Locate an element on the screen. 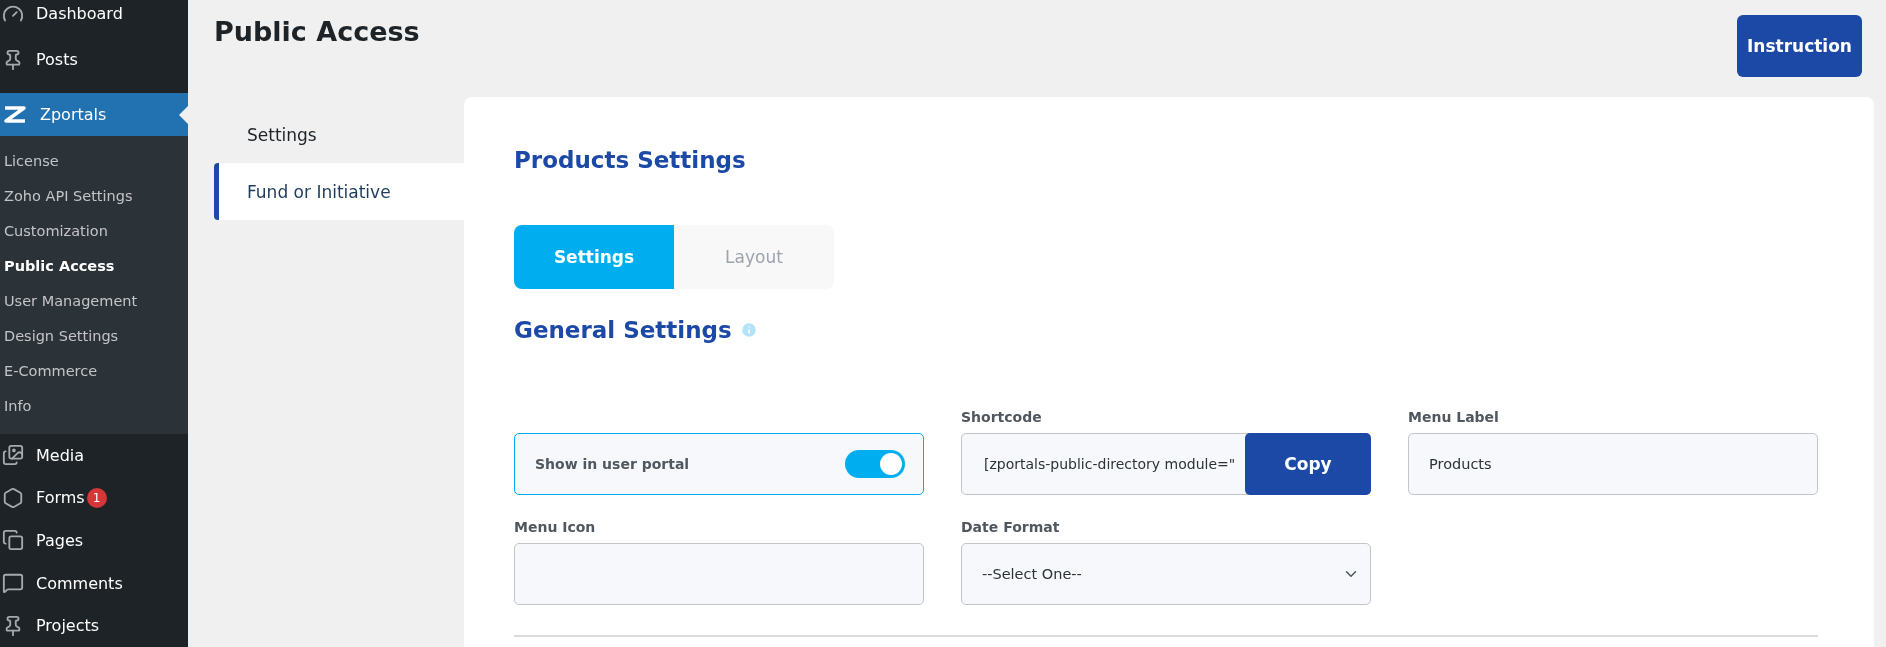 The height and width of the screenshot is (647, 1886). field-label: Shortcode is located at coordinates (1002, 417).